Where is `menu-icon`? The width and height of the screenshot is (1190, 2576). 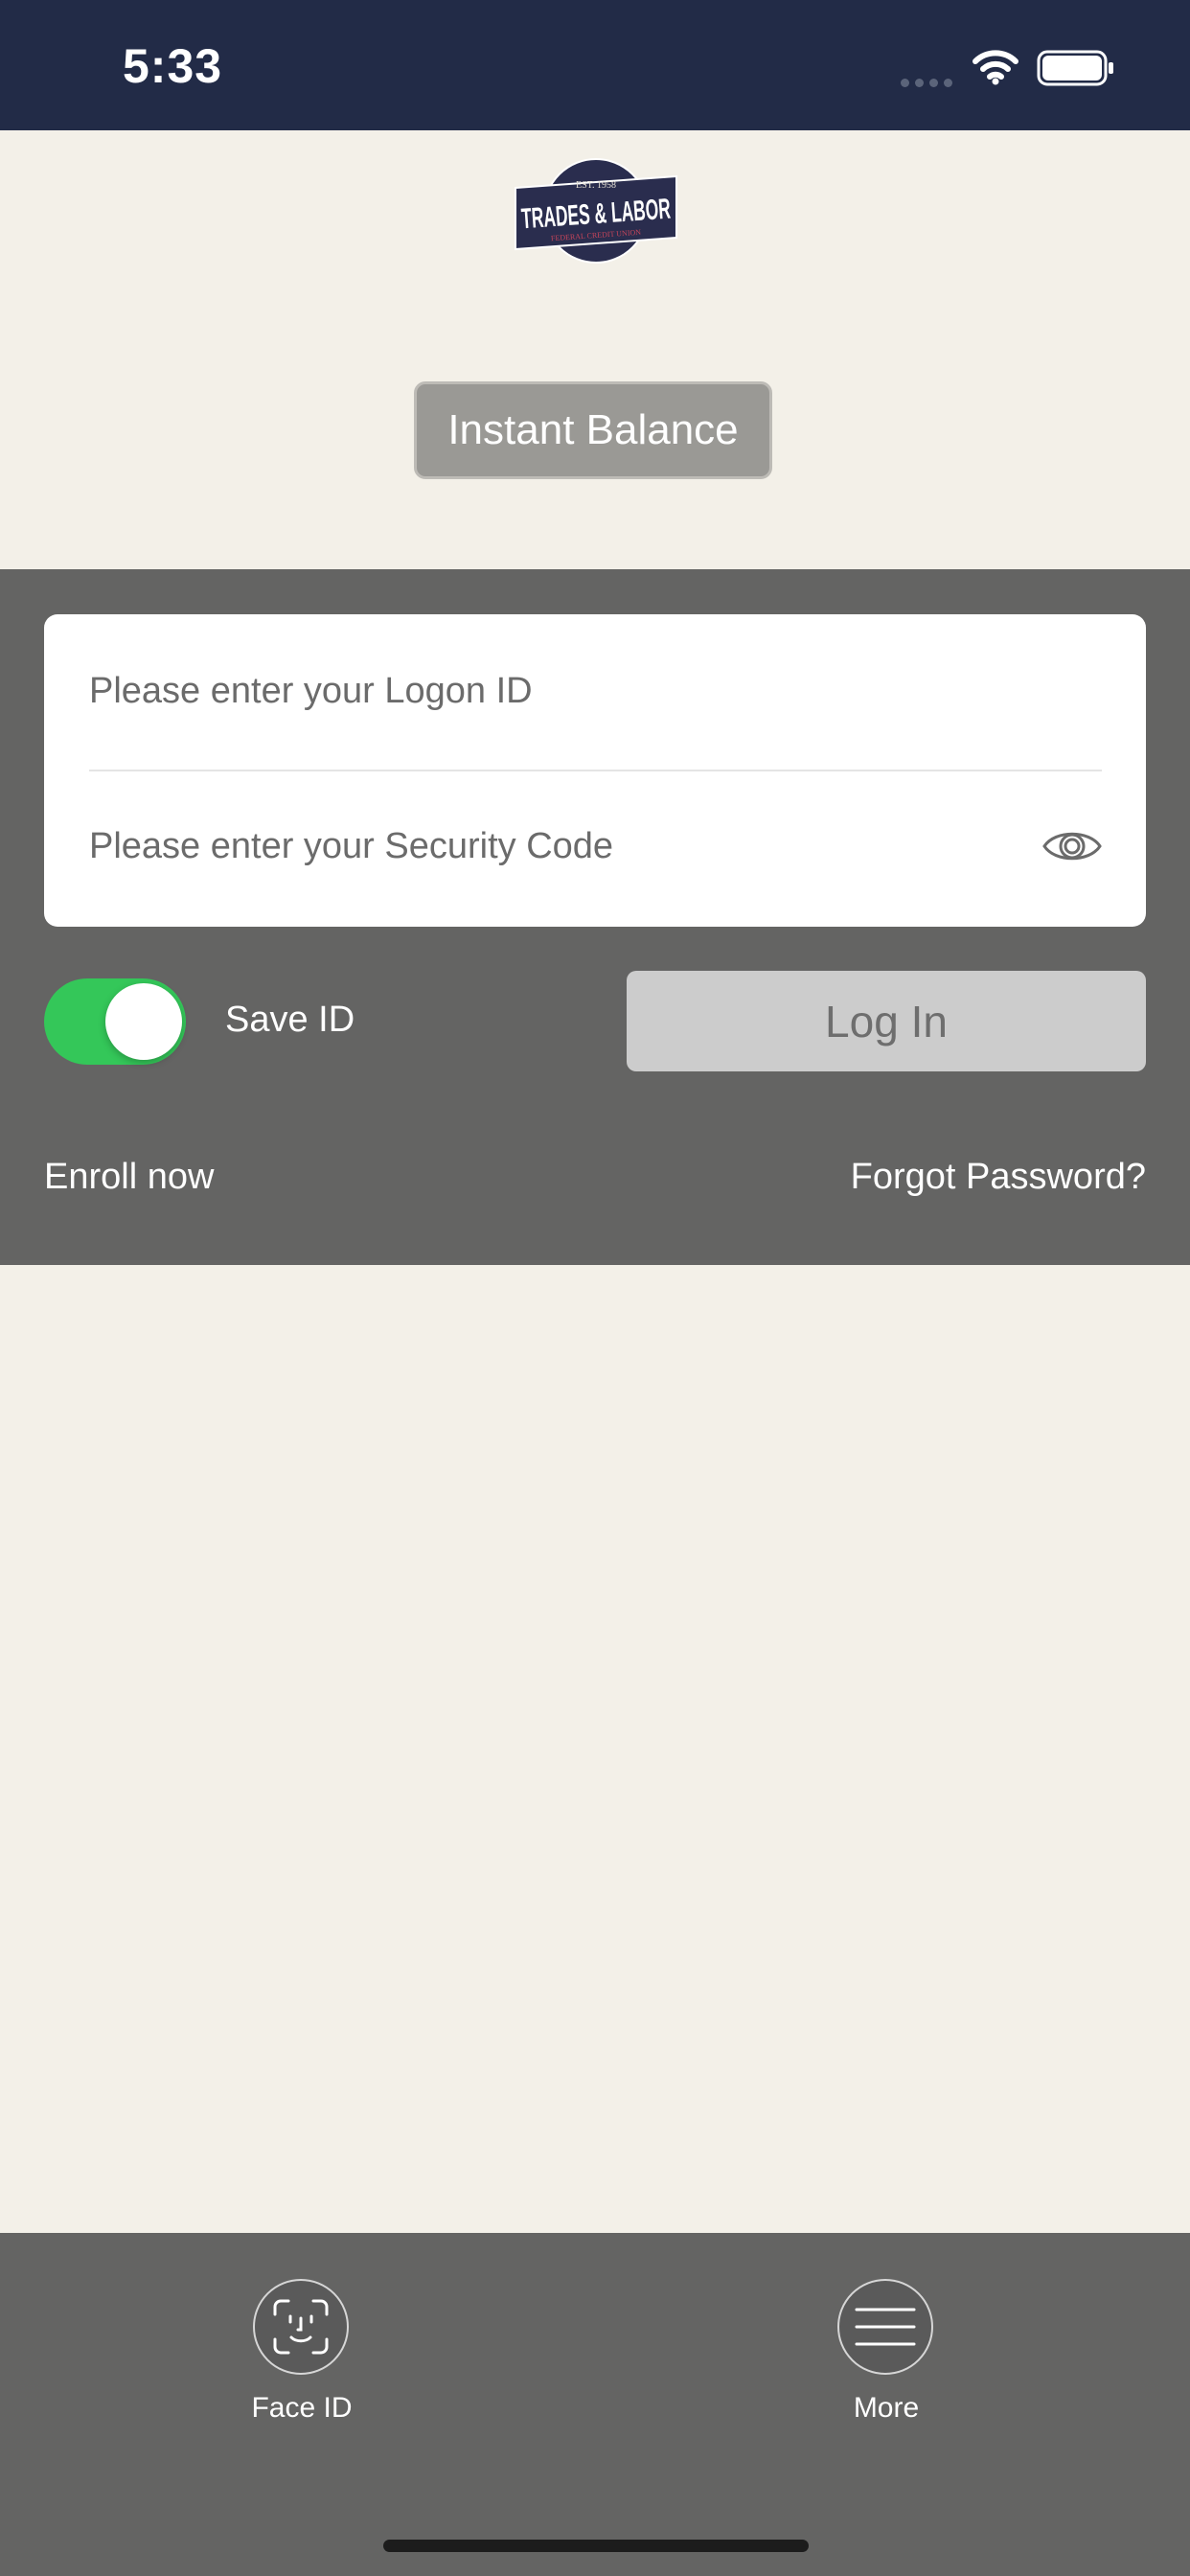 menu-icon is located at coordinates (886, 2327).